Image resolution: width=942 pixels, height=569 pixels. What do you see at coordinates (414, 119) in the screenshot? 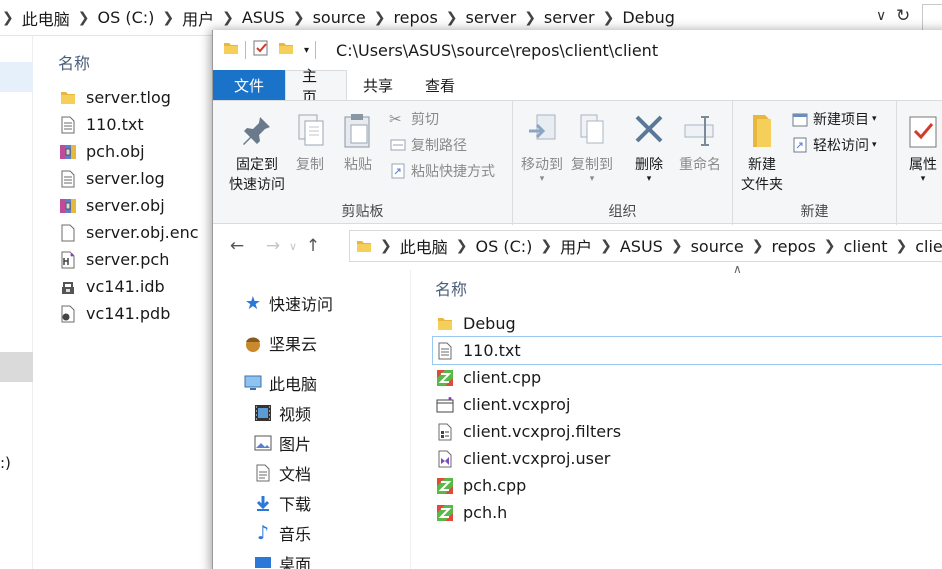
I see `cut-button: ✂ 剪切` at bounding box center [414, 119].